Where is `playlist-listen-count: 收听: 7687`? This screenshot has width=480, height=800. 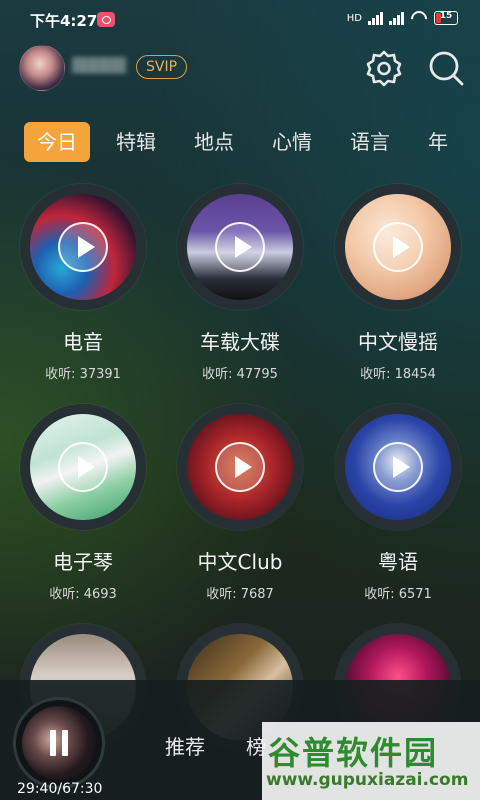 playlist-listen-count: 收听: 7687 is located at coordinates (240, 594).